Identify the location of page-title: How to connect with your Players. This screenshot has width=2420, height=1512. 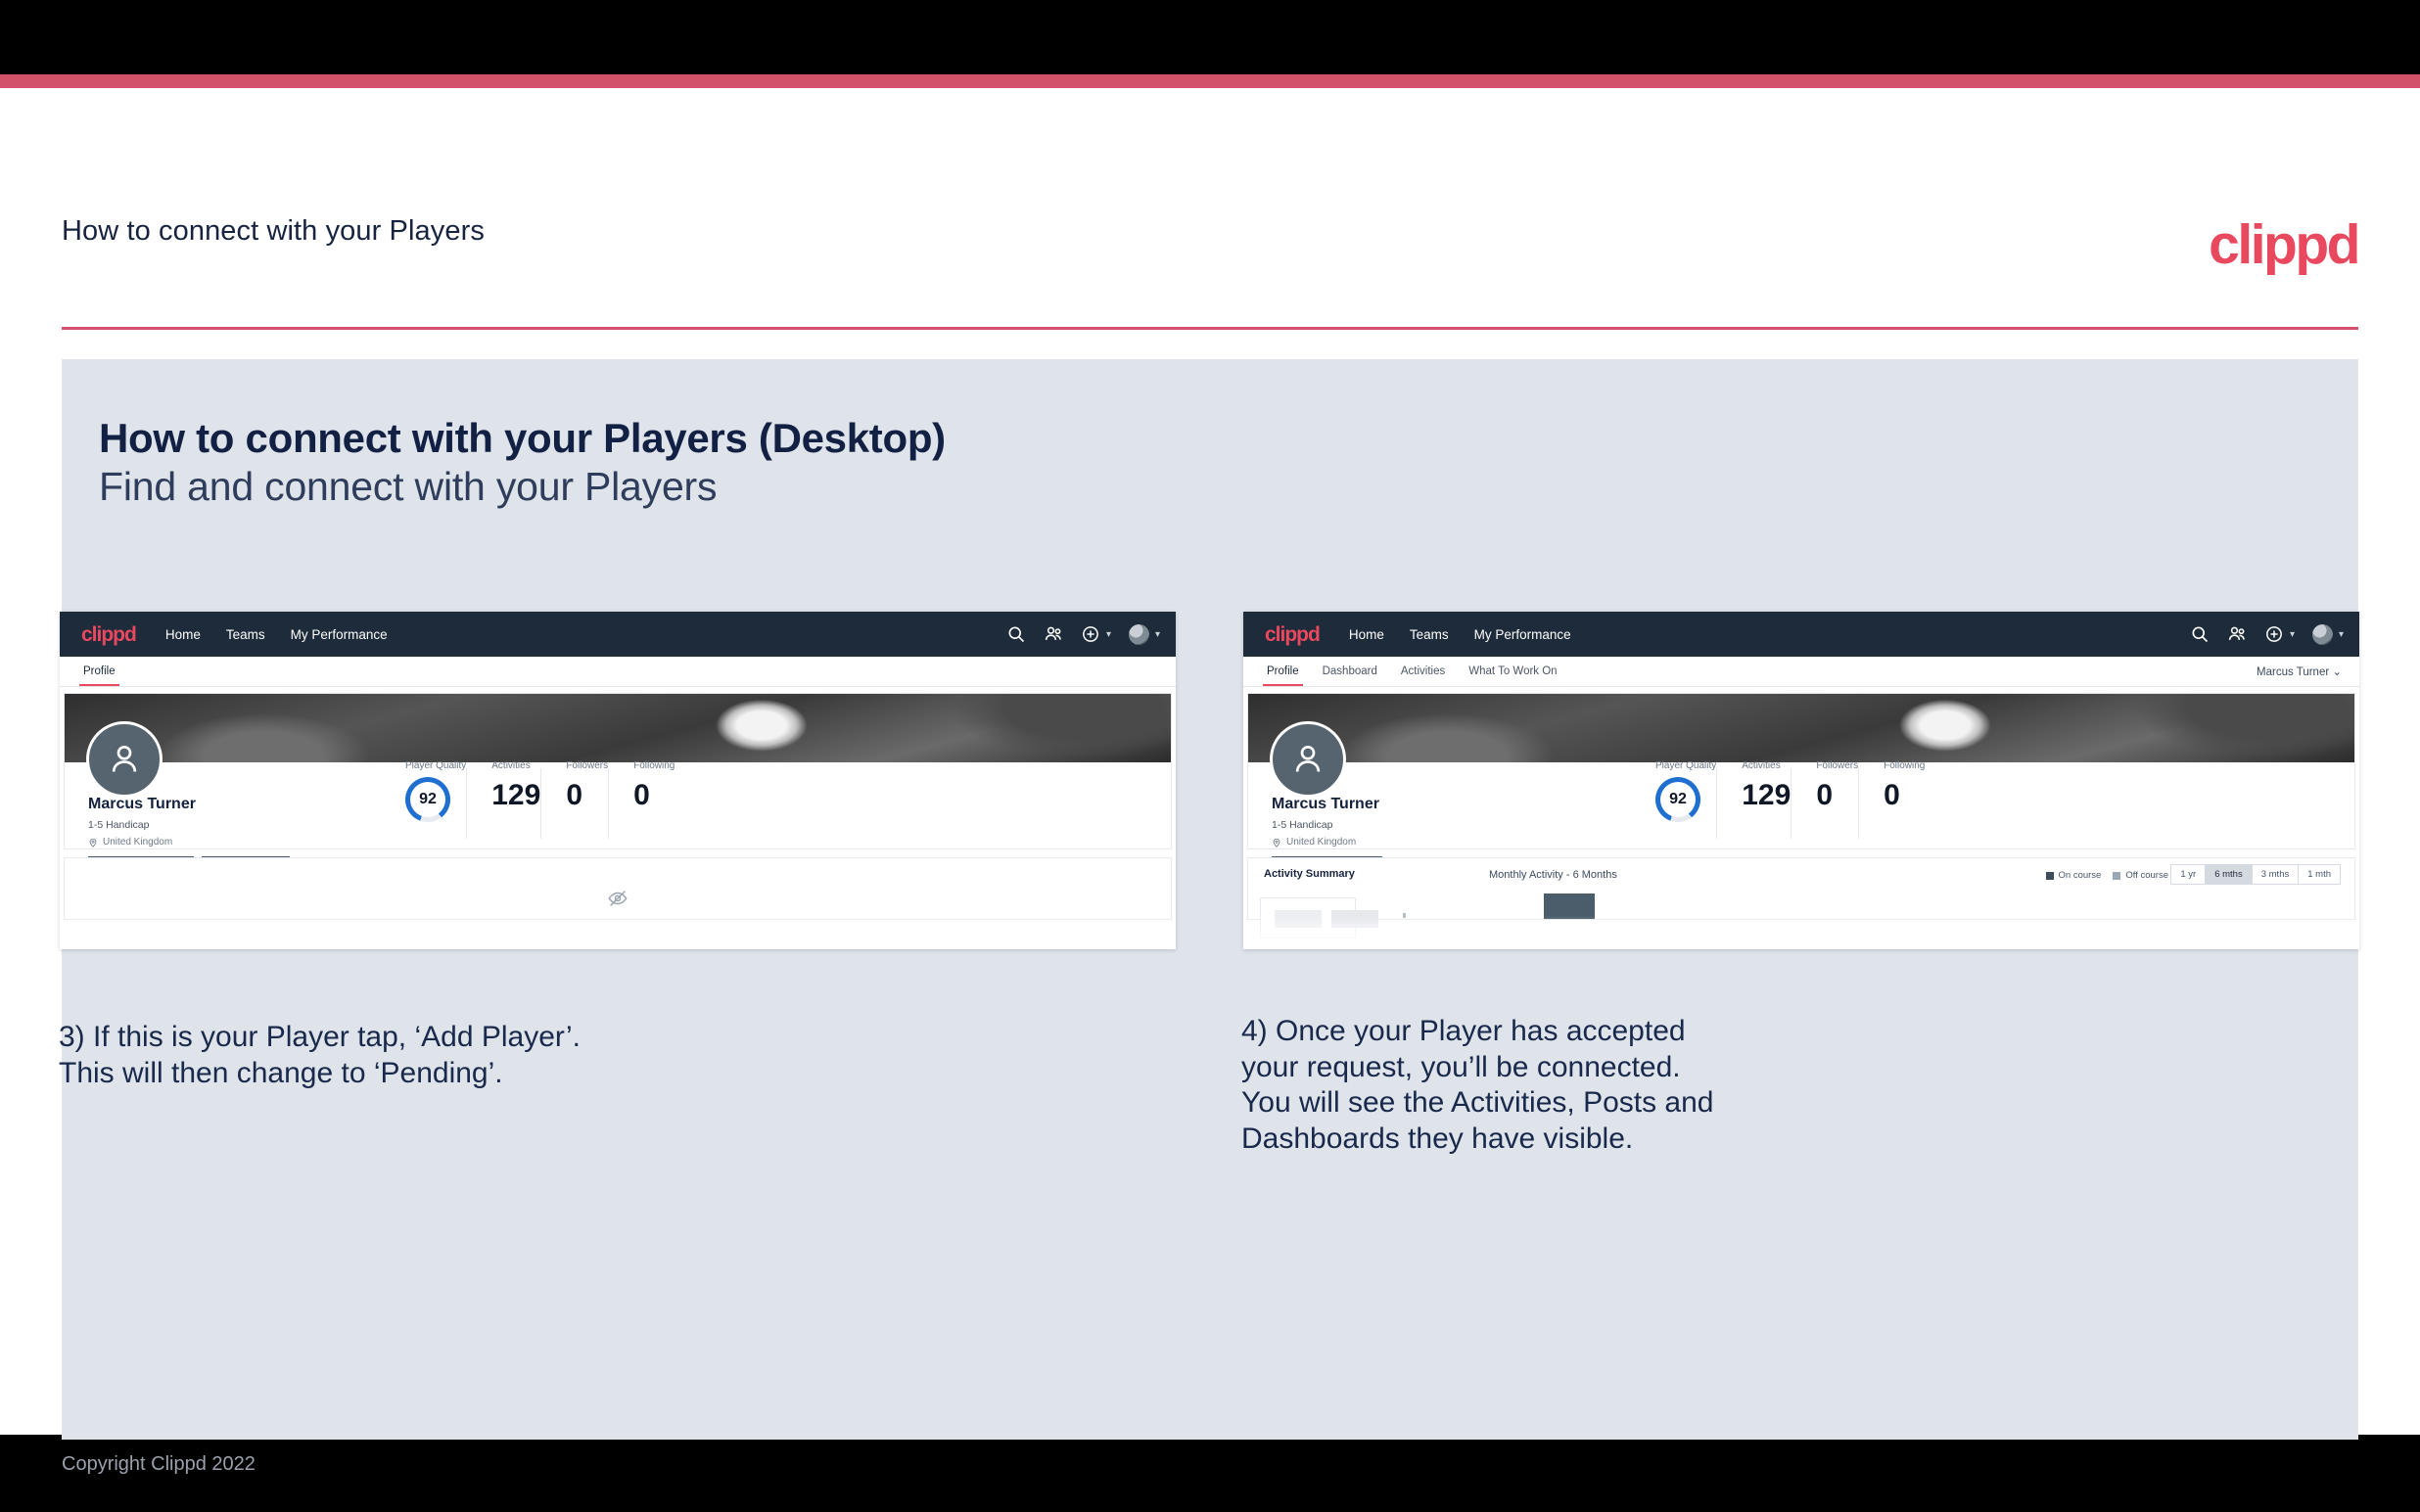
(273, 231).